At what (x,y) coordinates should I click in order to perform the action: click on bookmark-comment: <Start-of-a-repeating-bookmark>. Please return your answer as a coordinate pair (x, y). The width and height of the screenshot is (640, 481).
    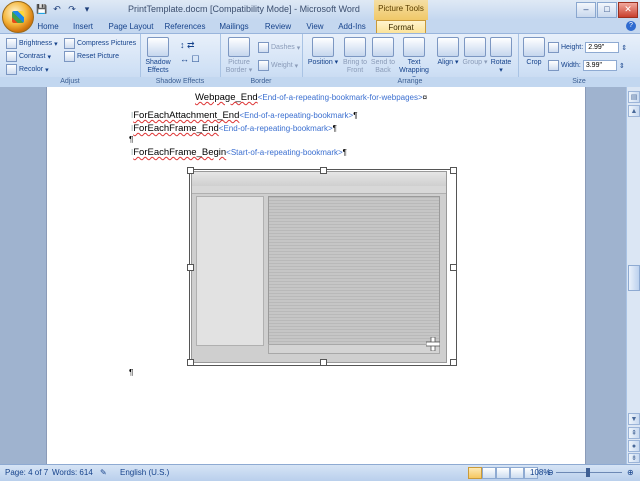
    Looking at the image, I should click on (284, 152).